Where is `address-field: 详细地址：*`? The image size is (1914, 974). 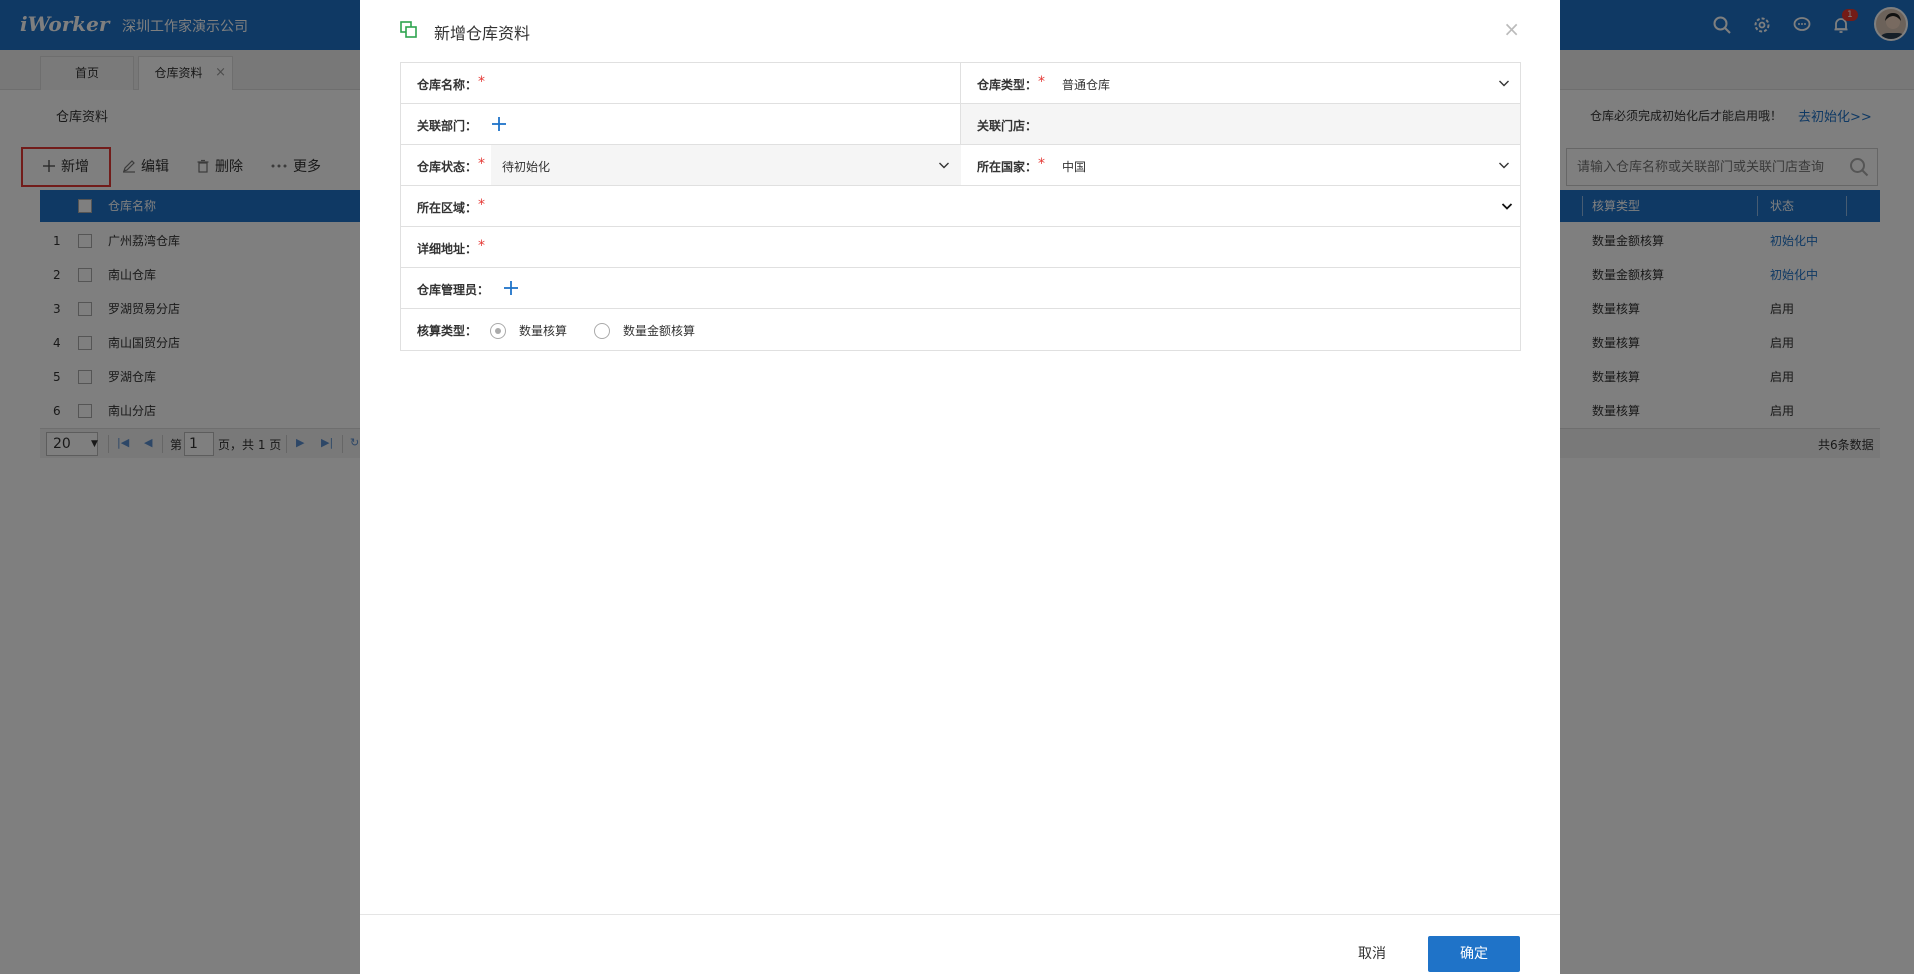
address-field: 详细地址：* is located at coordinates (960, 247).